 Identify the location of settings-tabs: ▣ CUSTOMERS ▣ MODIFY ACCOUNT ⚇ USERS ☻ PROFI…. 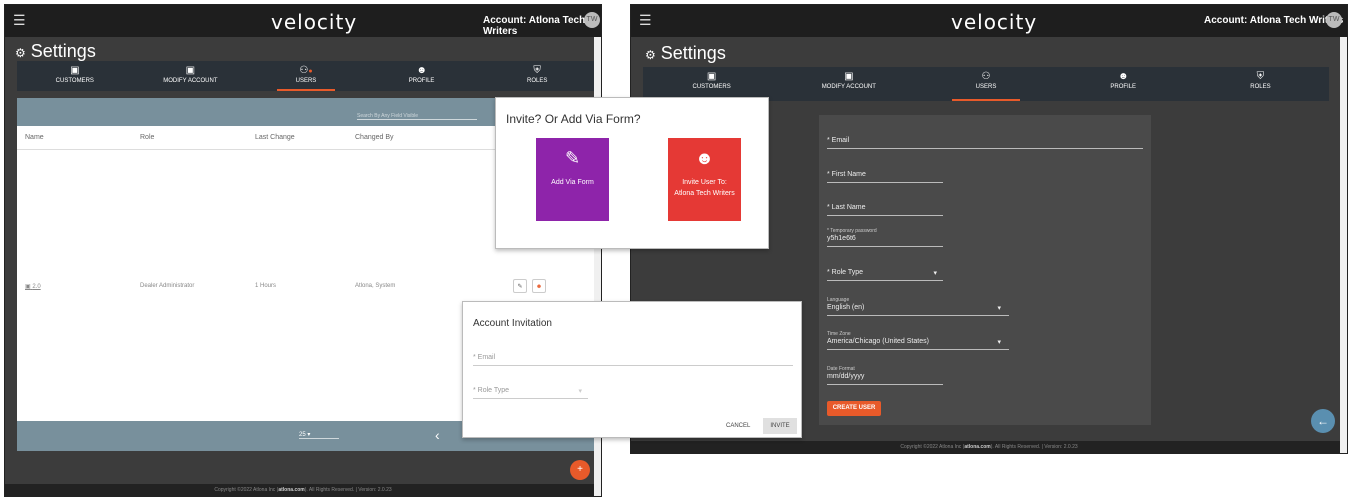
(986, 84).